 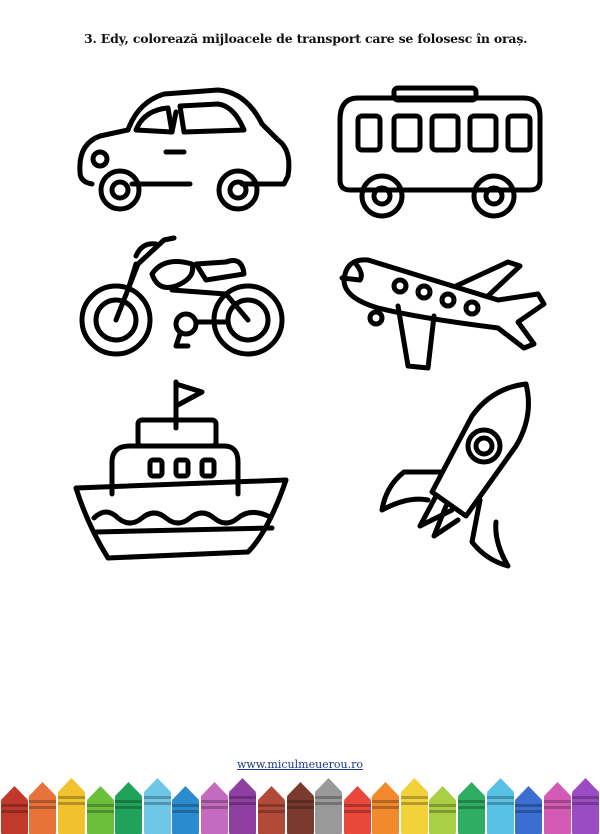 What do you see at coordinates (461, 476) in the screenshot?
I see `rocket-drawing` at bounding box center [461, 476].